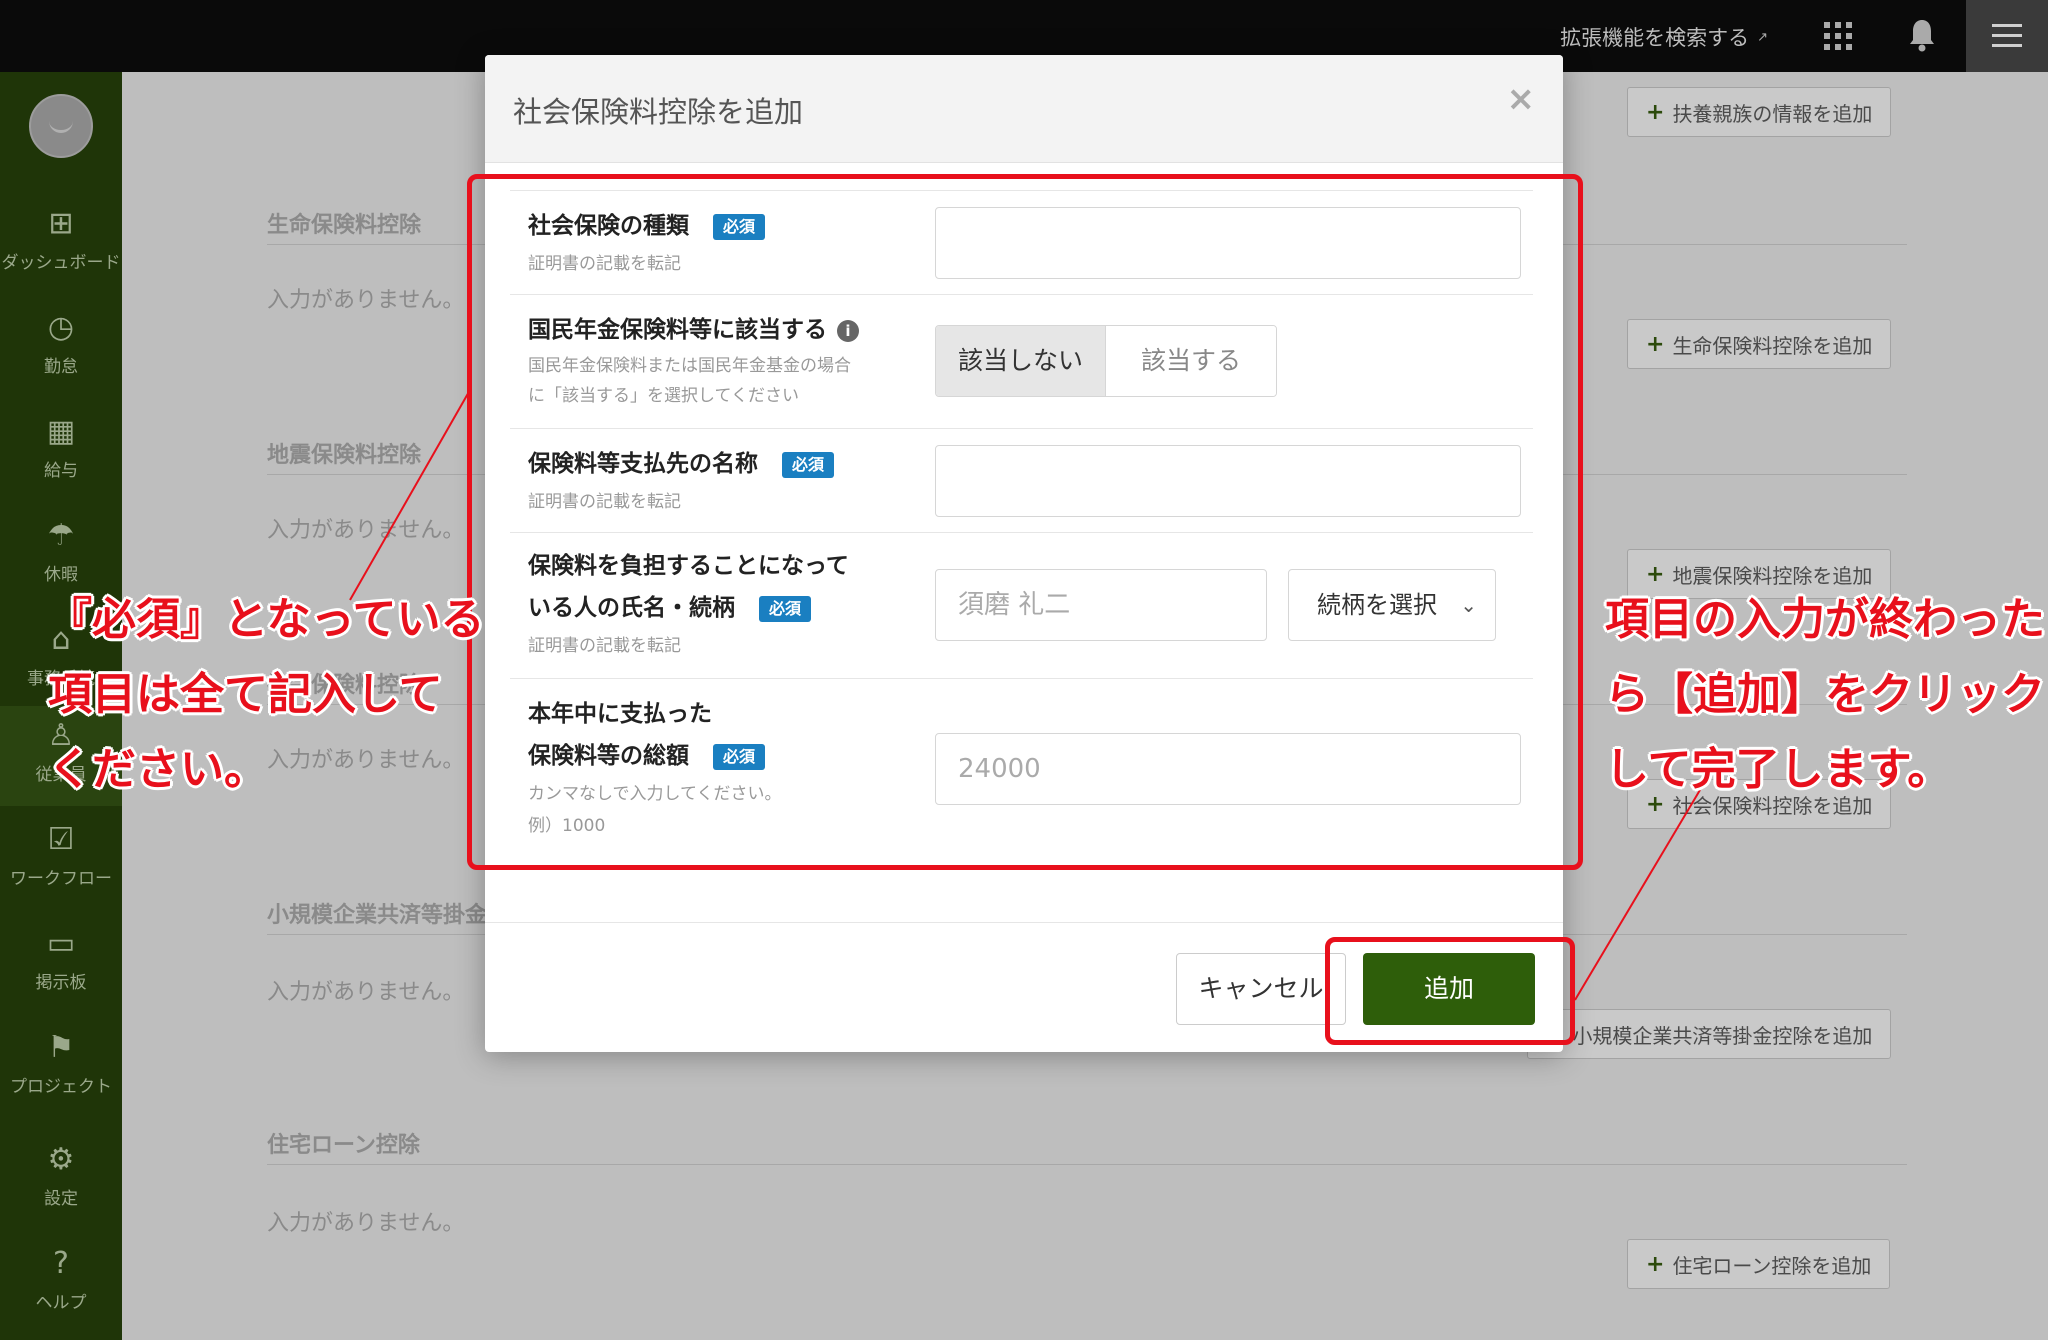 The height and width of the screenshot is (1340, 2048). I want to click on flag-icon: ⚑, so click(61, 1047).